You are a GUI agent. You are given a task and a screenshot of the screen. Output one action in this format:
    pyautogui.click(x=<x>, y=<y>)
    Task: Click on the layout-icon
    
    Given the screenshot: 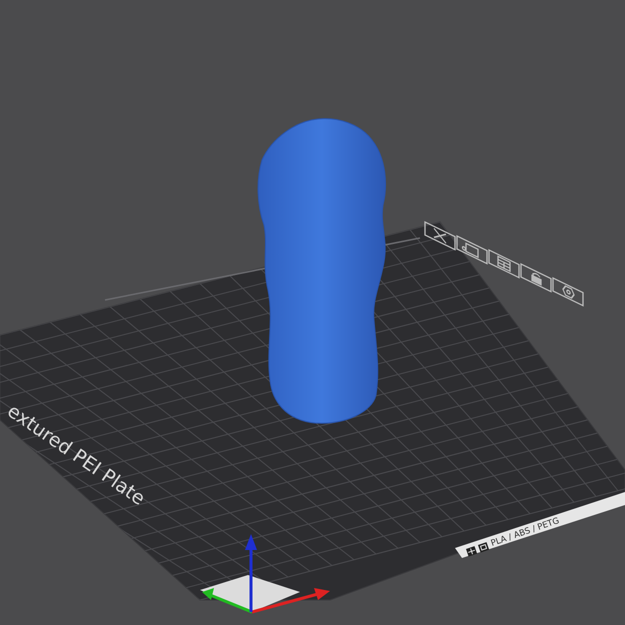 What is the action you would take?
    pyautogui.click(x=504, y=263)
    